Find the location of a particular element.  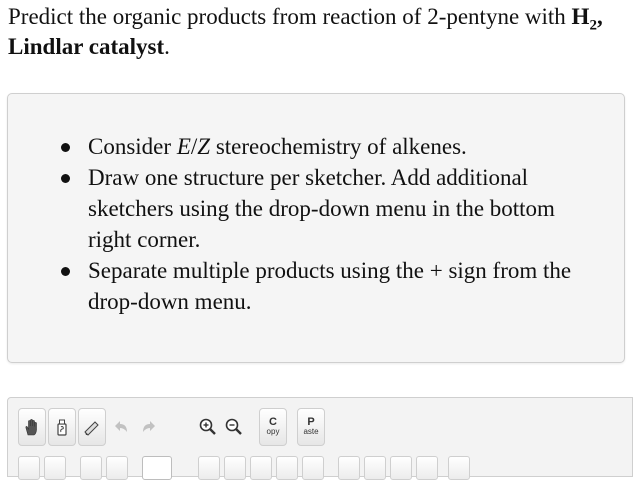

copy-button: C opy is located at coordinates (273, 427).